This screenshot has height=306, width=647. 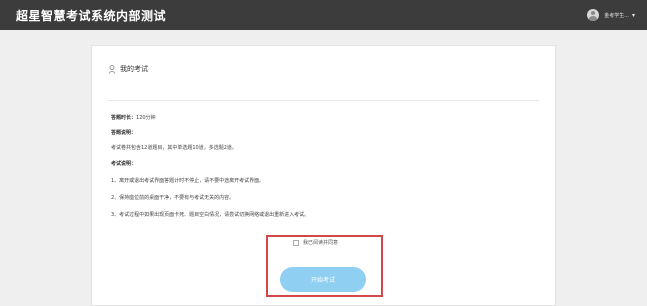 I want to click on user-avatar-icon, so click(x=593, y=15).